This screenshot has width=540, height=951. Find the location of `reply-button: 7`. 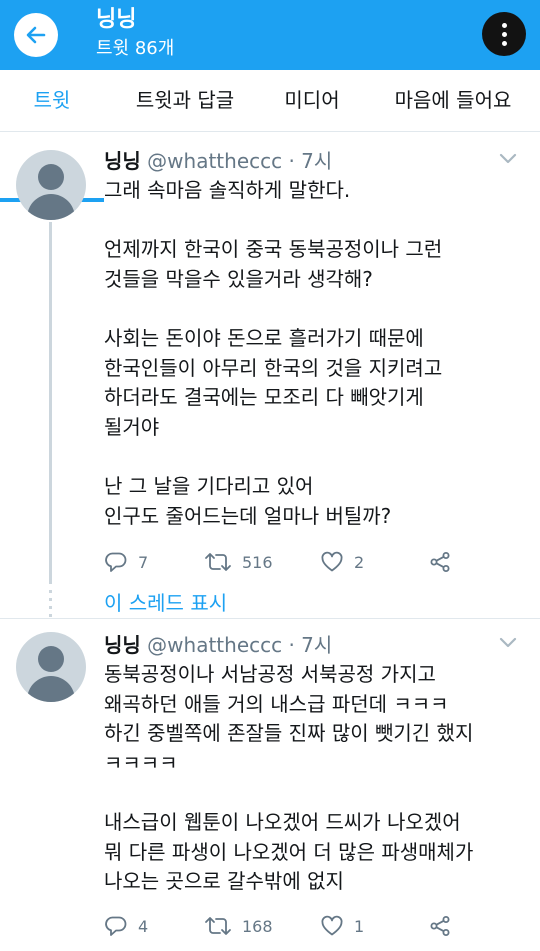

reply-button: 7 is located at coordinates (126, 562).